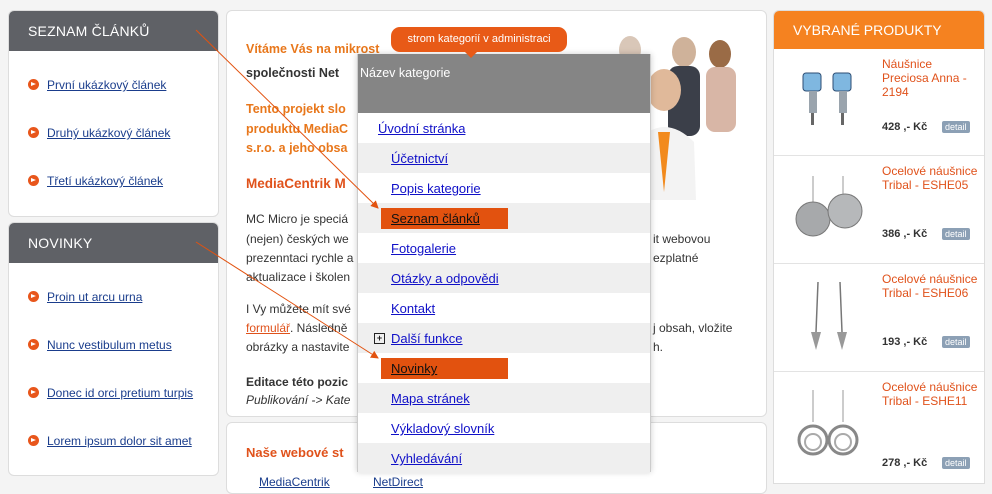 The height and width of the screenshot is (494, 992). I want to click on product-name: Náušnice Preciosa Anna - 2194, so click(932, 78).